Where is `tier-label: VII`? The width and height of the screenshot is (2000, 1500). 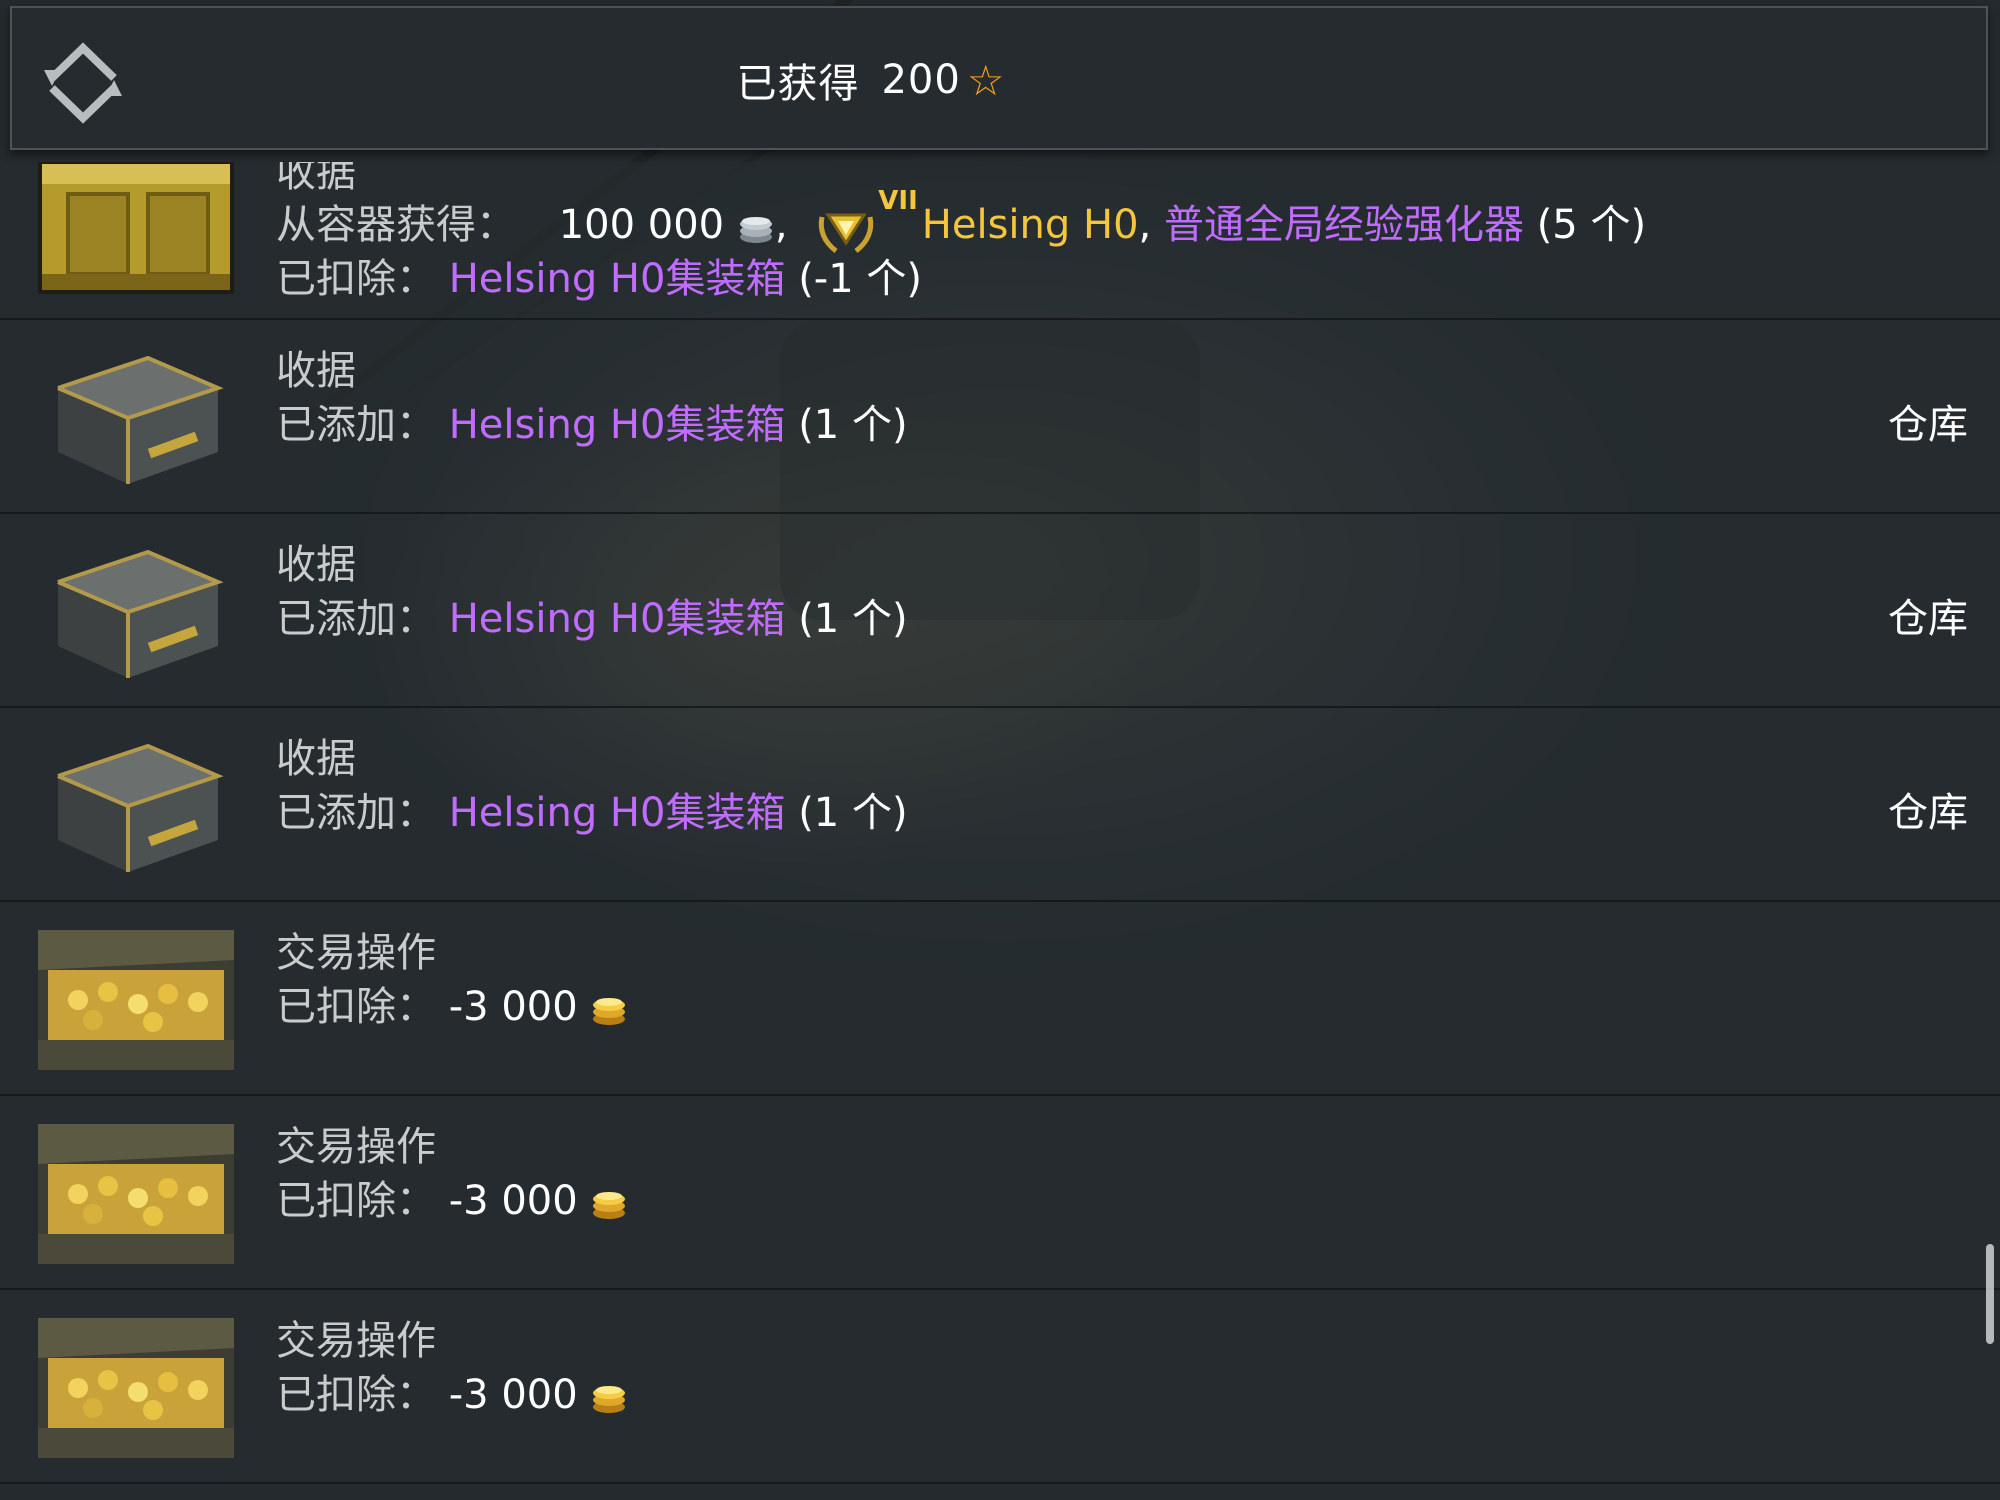
tier-label: VII is located at coordinates (898, 201).